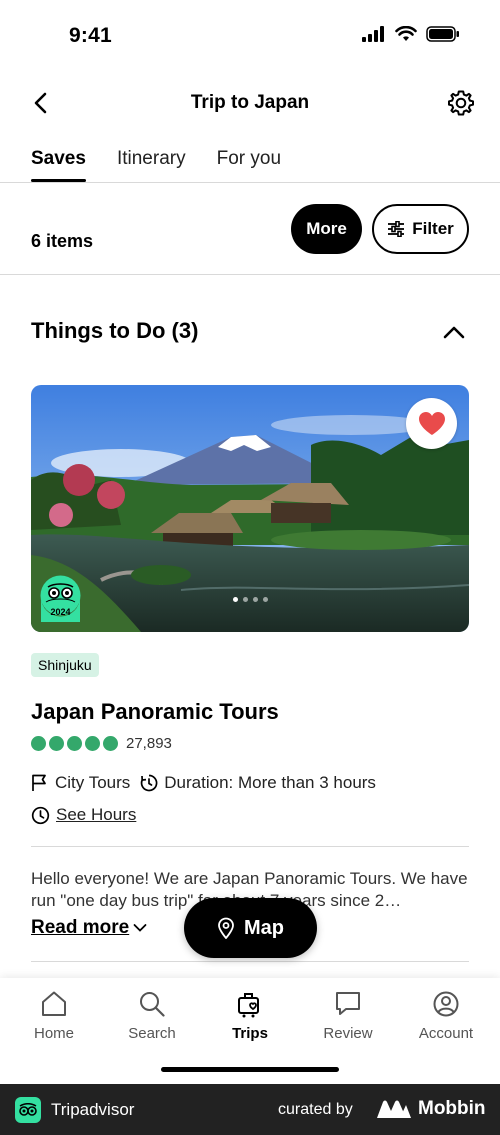  What do you see at coordinates (60, 612) in the screenshot?
I see `award-year: 2024` at bounding box center [60, 612].